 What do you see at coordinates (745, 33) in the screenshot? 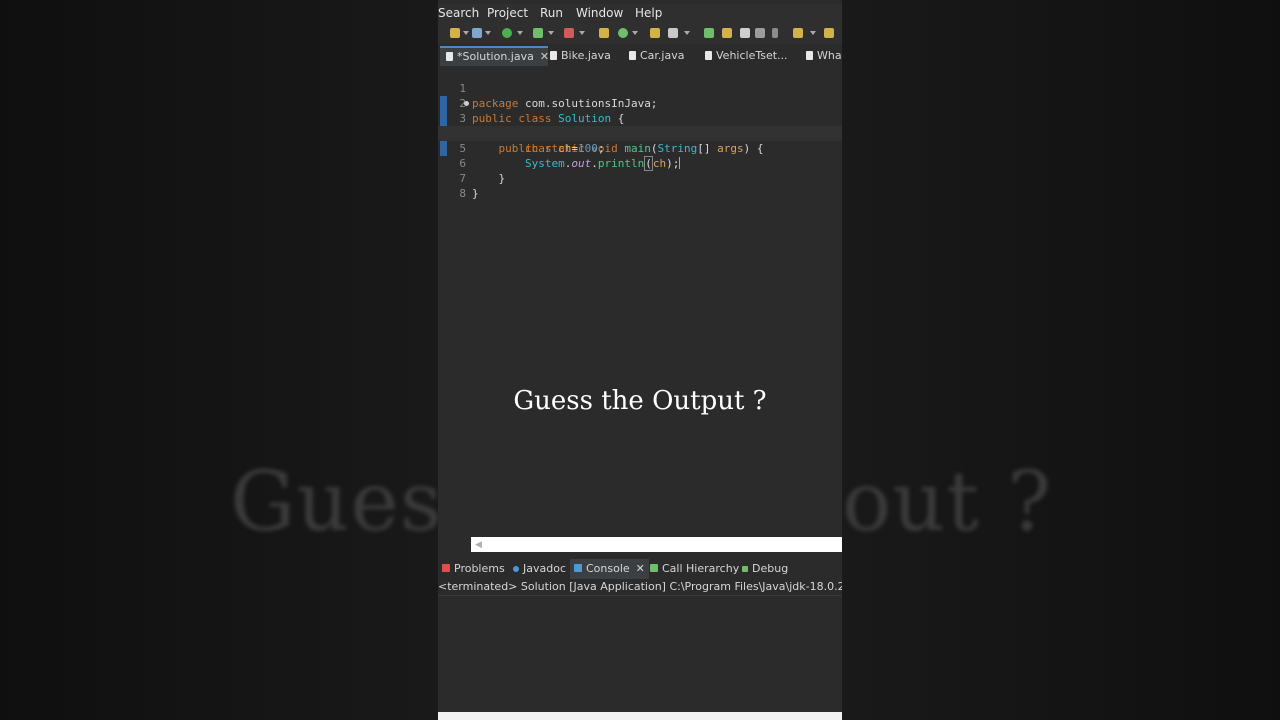
I see `back-icon` at bounding box center [745, 33].